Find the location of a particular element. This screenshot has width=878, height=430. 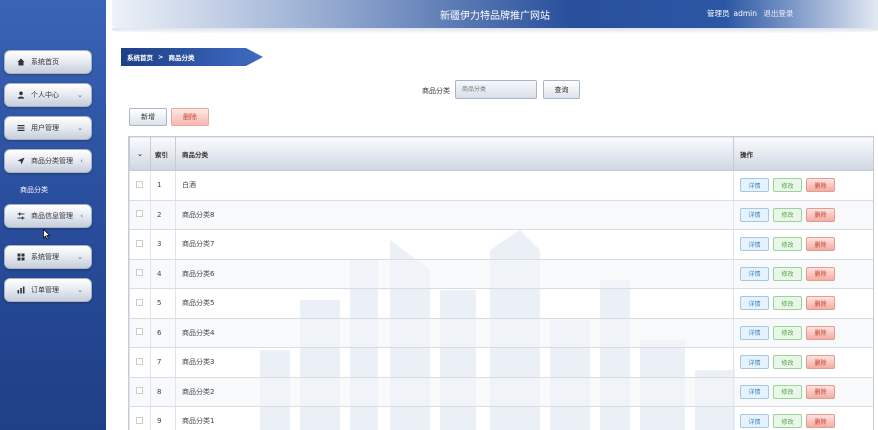

table-row: 3 商品分类7 详情 修改 删除 is located at coordinates (501, 244).